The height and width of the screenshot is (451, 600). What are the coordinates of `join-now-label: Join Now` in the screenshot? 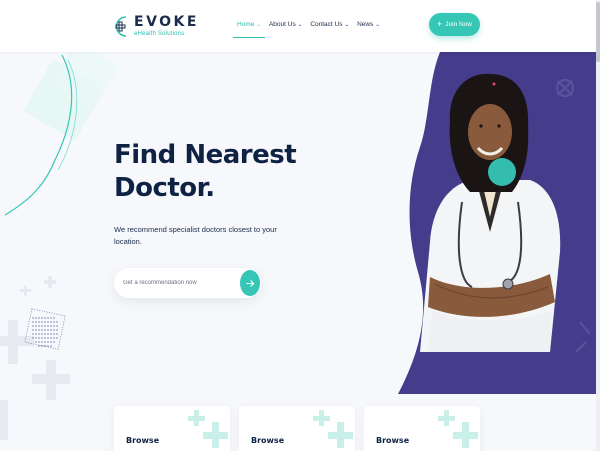 It's located at (458, 24).